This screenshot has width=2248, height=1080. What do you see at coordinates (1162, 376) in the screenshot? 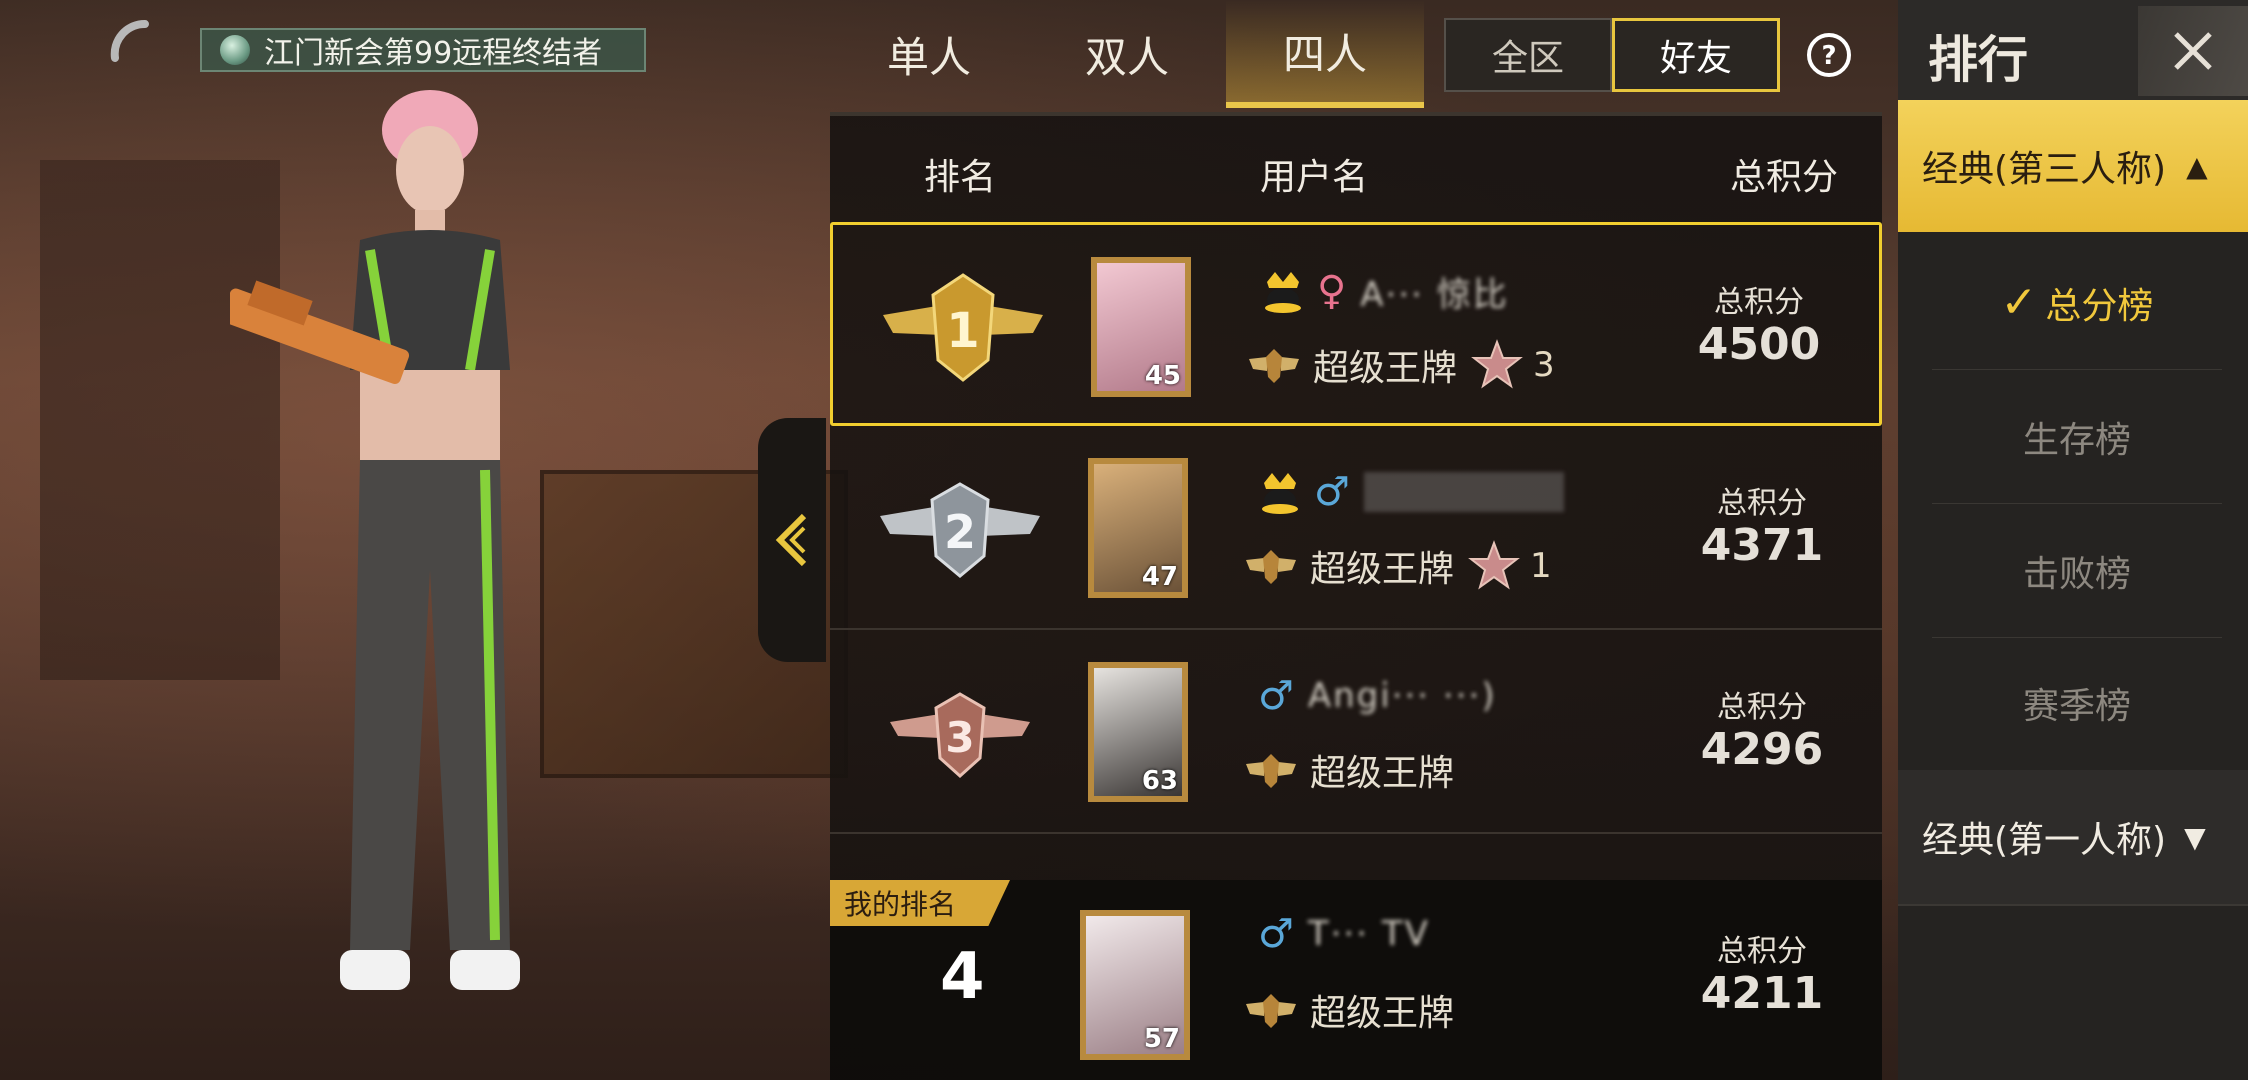
I see `level-number: 45` at bounding box center [1162, 376].